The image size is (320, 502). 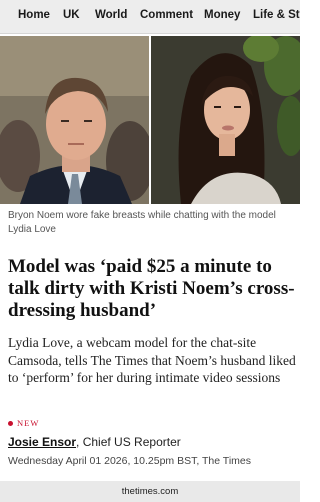 I want to click on browser-address-bar: thetimes.com, so click(x=150, y=491).